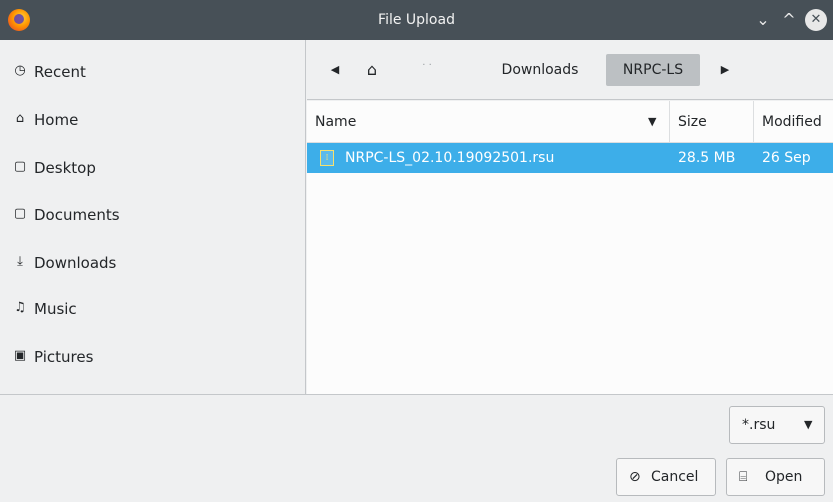  I want to click on file-list-header: Name ▼ Size Modified, so click(570, 122).